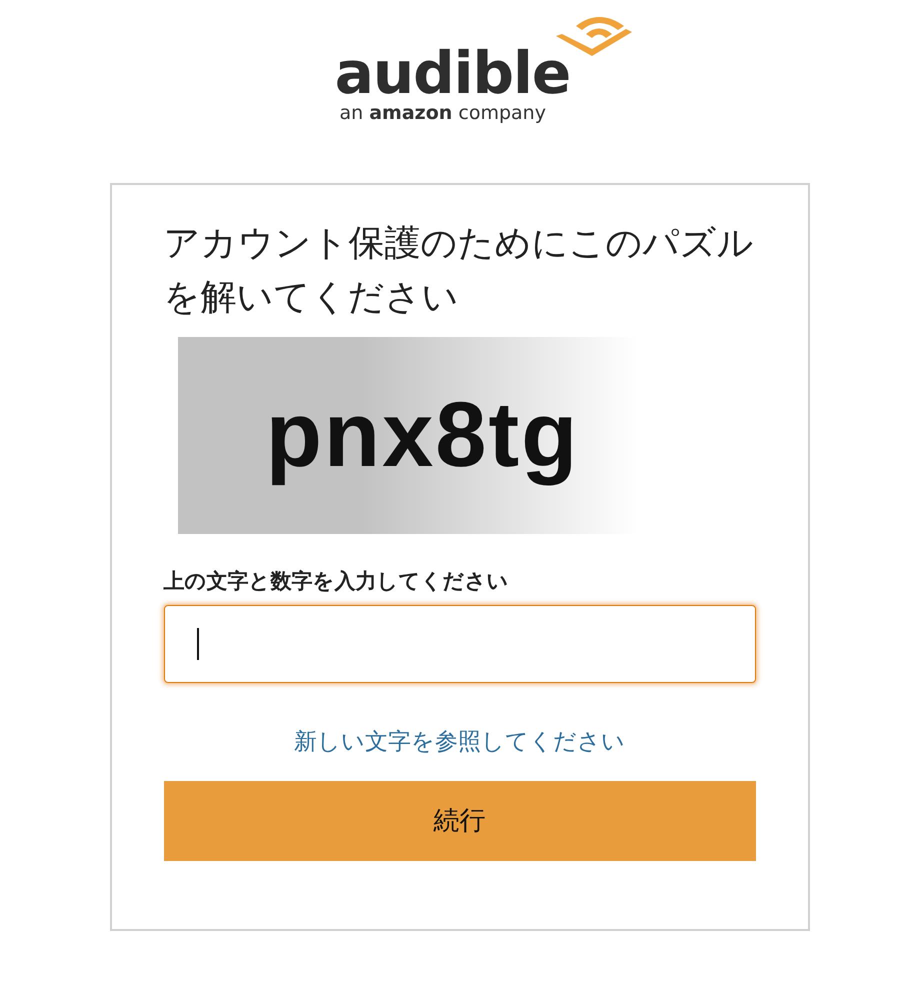  What do you see at coordinates (452, 73) in the screenshot?
I see `logo-wordmark: audible` at bounding box center [452, 73].